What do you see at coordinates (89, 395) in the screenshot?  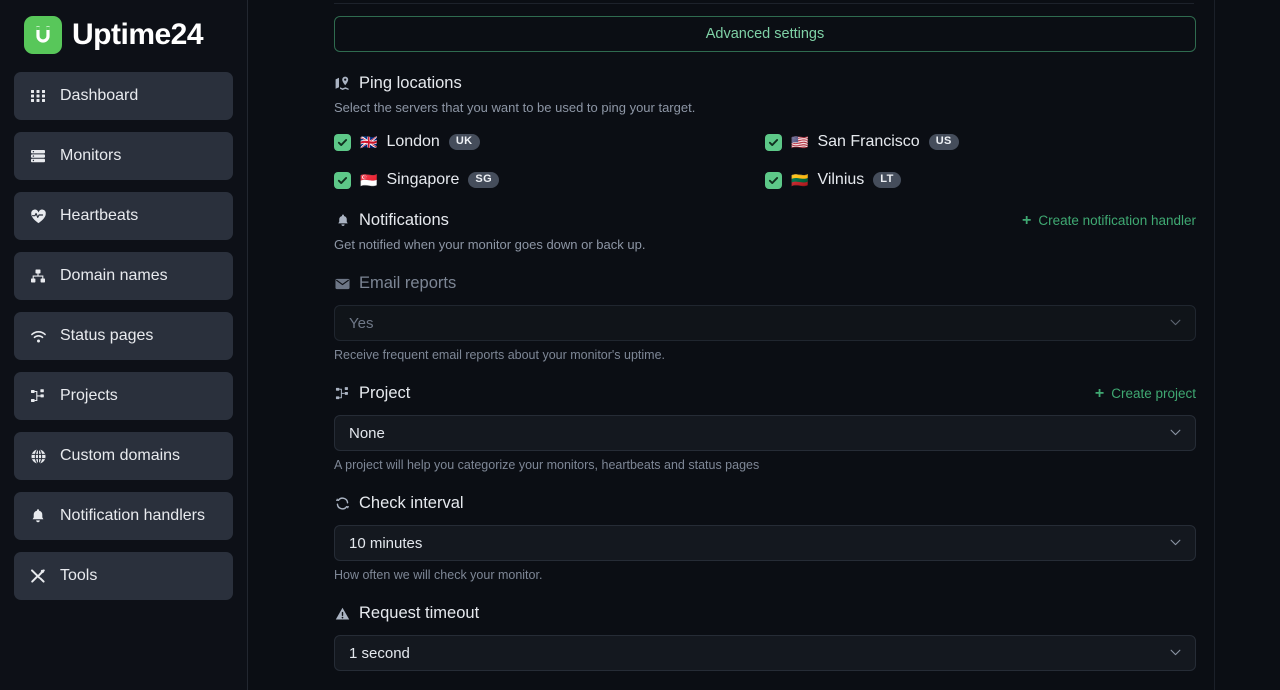 I see `sidebar-item-label: Projects` at bounding box center [89, 395].